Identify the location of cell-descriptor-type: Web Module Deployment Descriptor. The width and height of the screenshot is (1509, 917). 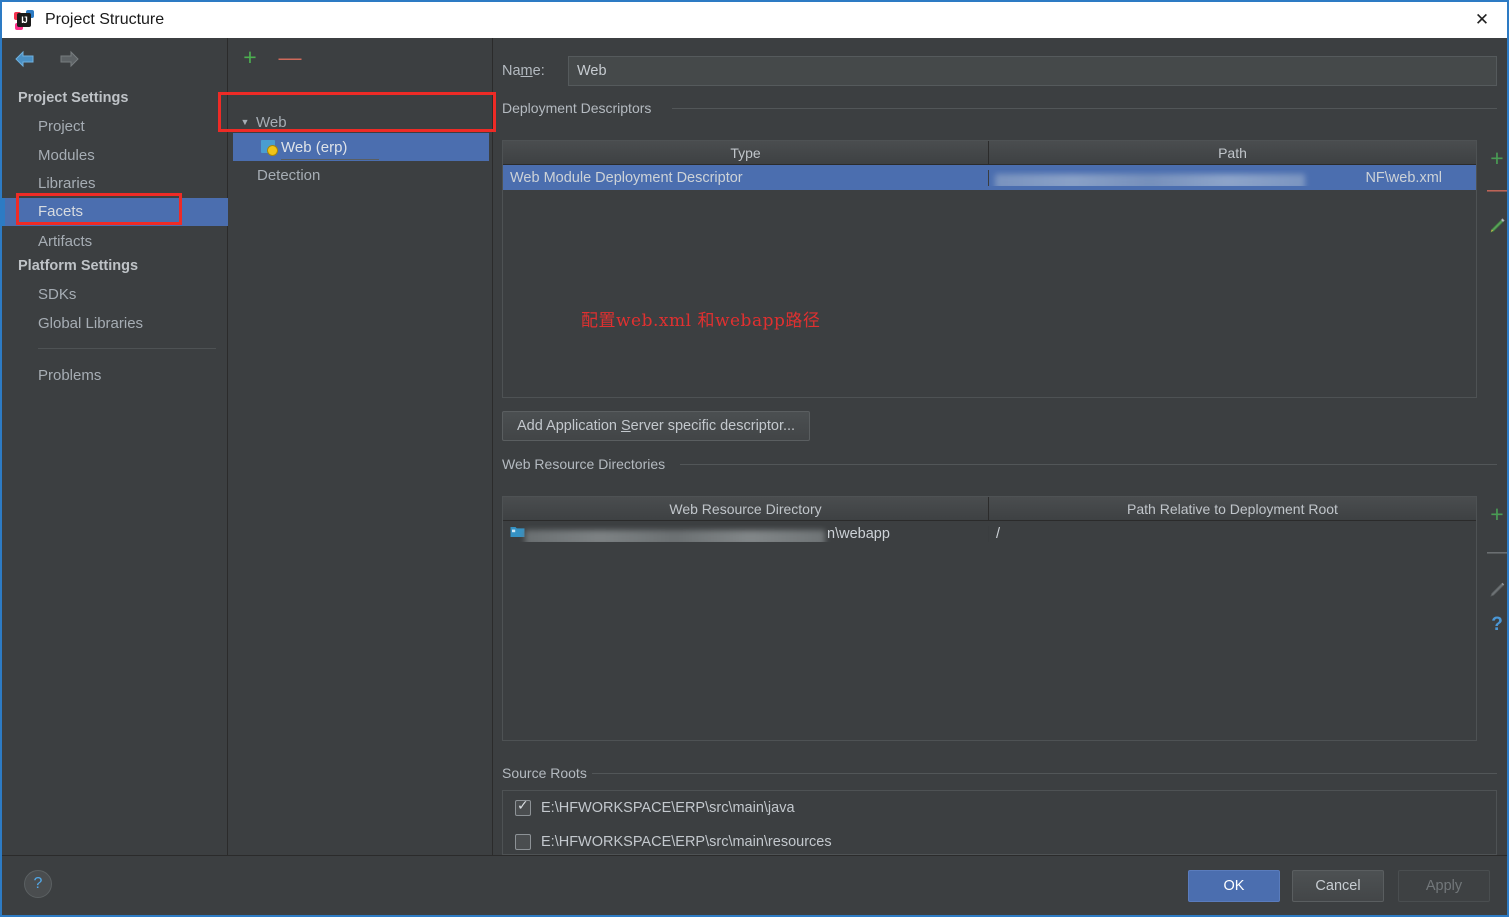
(626, 177).